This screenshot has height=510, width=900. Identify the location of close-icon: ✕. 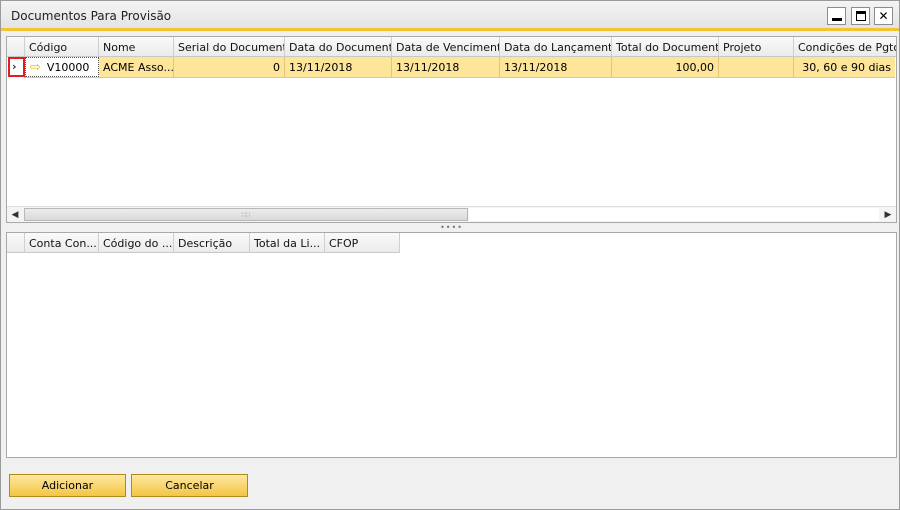
(883, 16).